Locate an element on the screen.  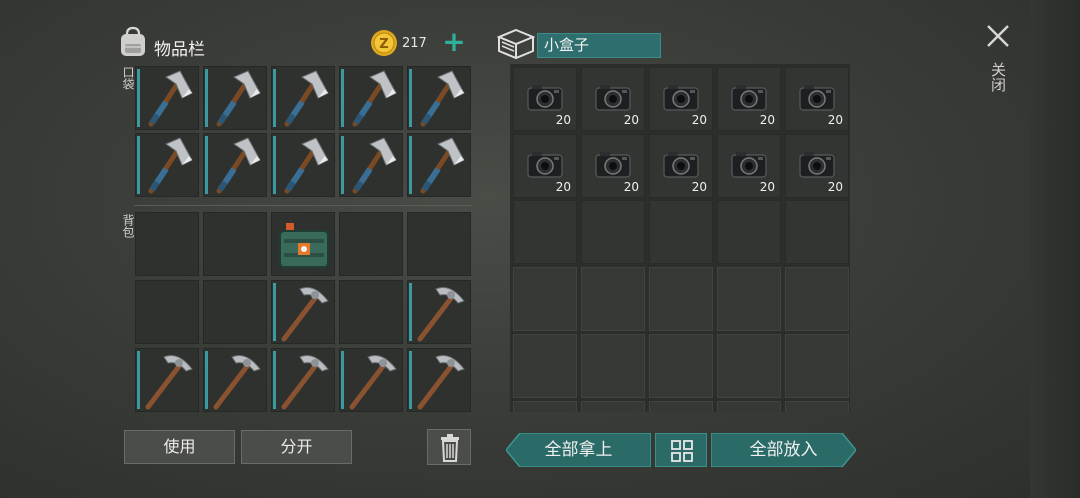
grid-toggle-icon is located at coordinates (682, 451).